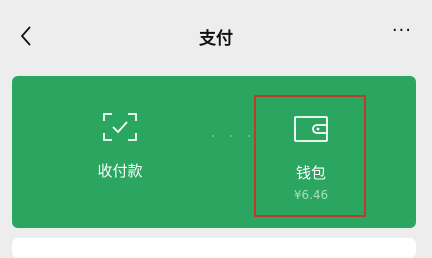 Image resolution: width=432 pixels, height=258 pixels. Describe the element at coordinates (216, 39) in the screenshot. I see `page-title: 支付` at that location.